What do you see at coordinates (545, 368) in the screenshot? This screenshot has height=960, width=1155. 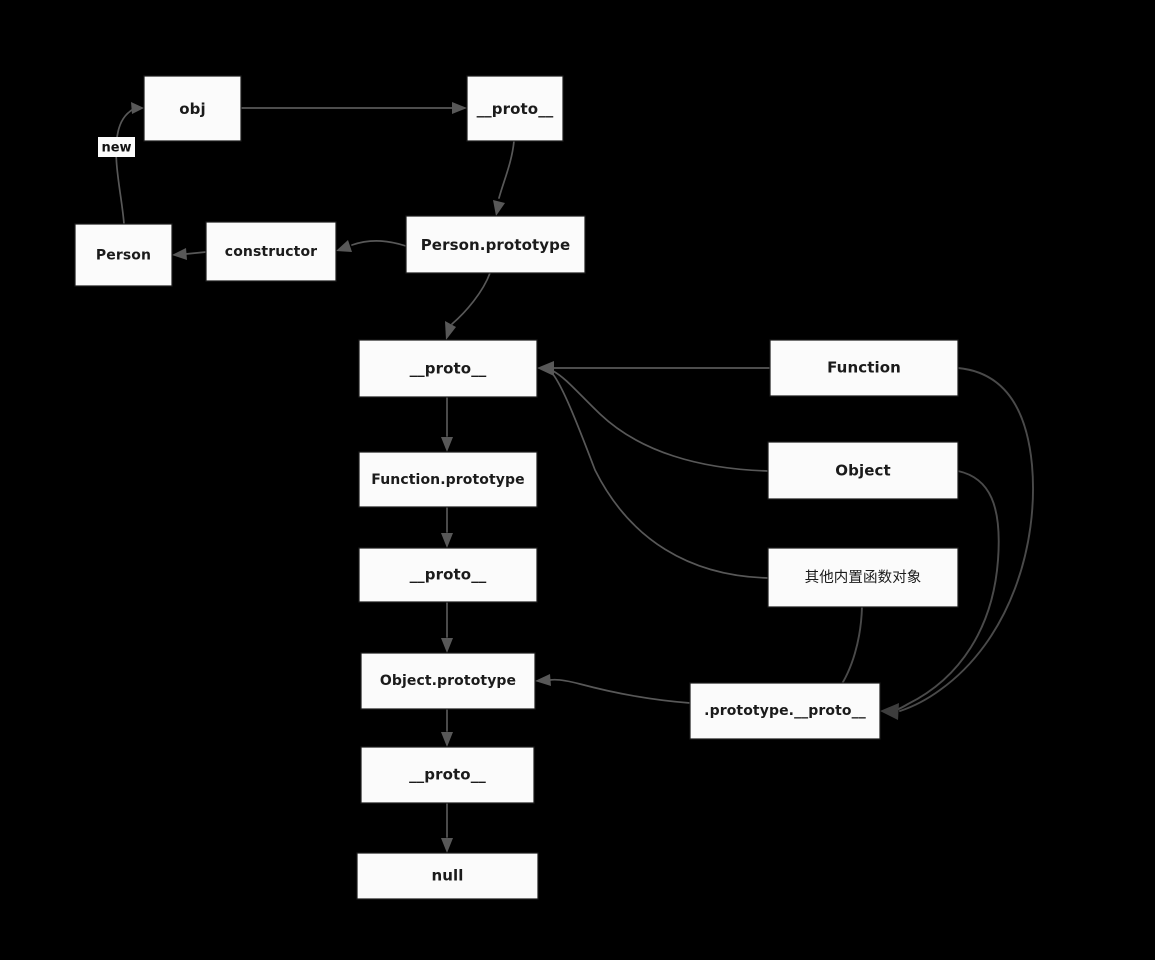 I see `edge-arrowhead-shared-proto` at bounding box center [545, 368].